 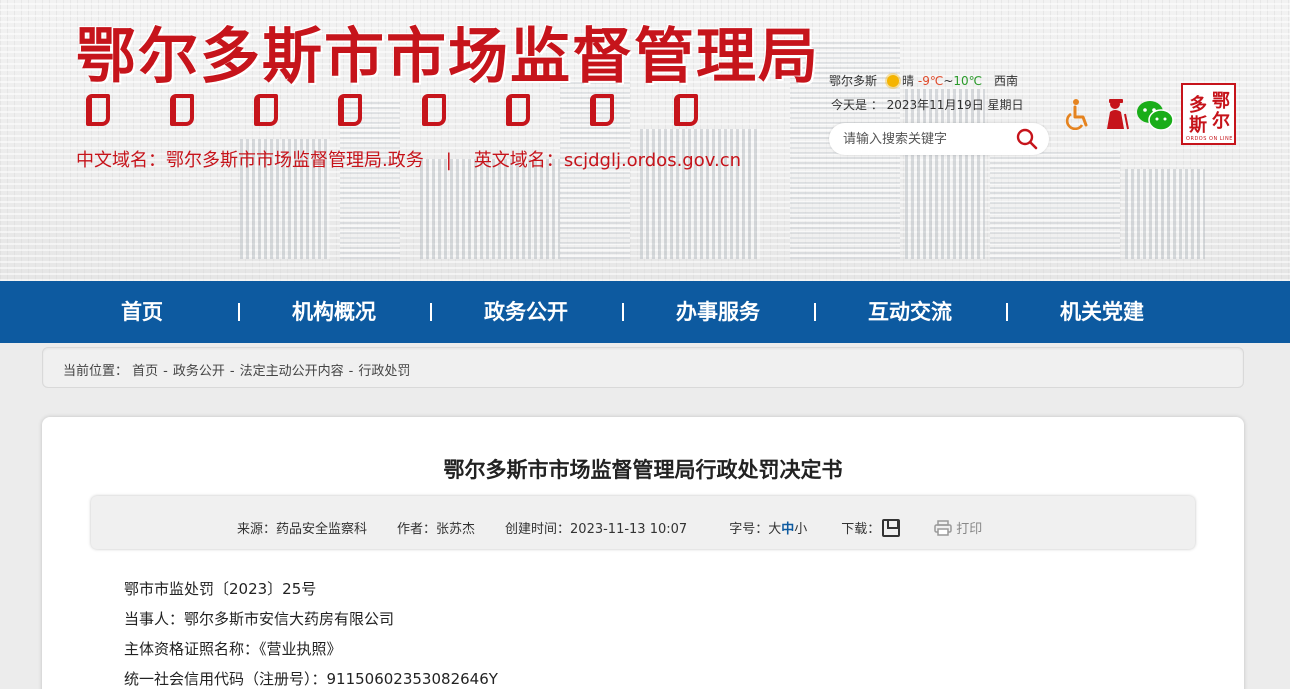 I want to click on print-button: 打印, so click(x=958, y=527).